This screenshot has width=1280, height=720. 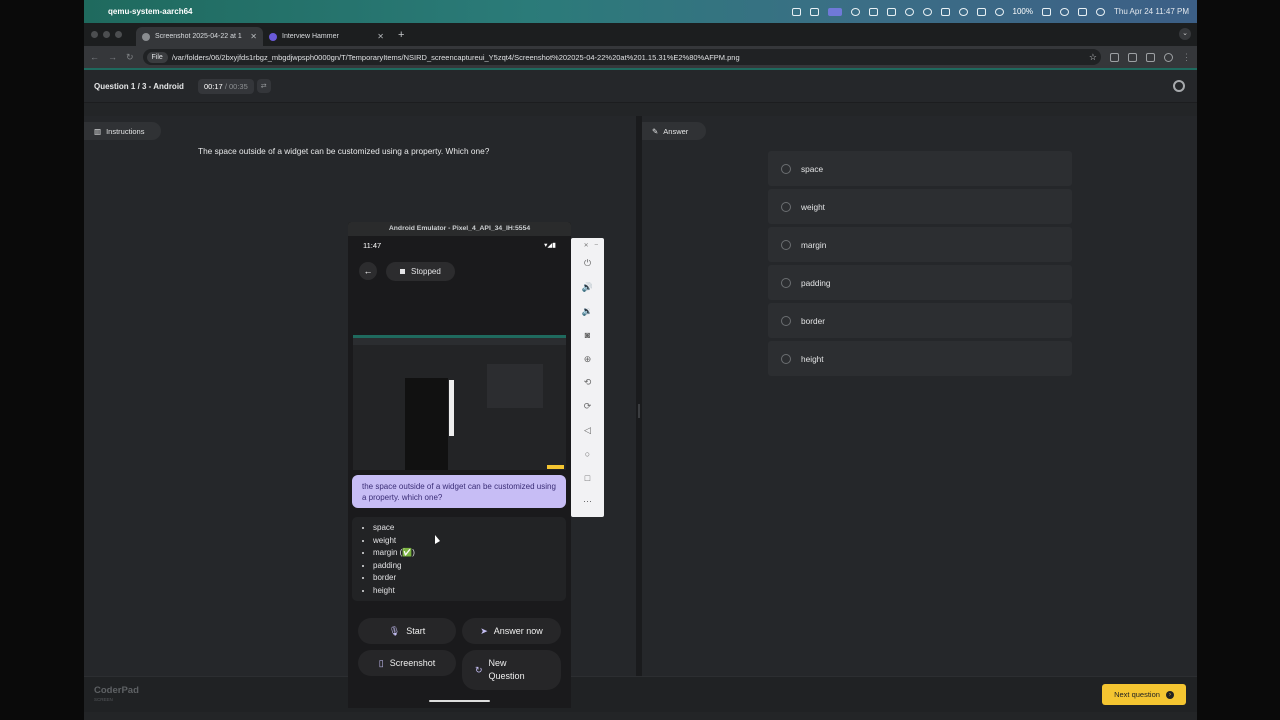 What do you see at coordinates (1168, 57) in the screenshot?
I see `profile-icon` at bounding box center [1168, 57].